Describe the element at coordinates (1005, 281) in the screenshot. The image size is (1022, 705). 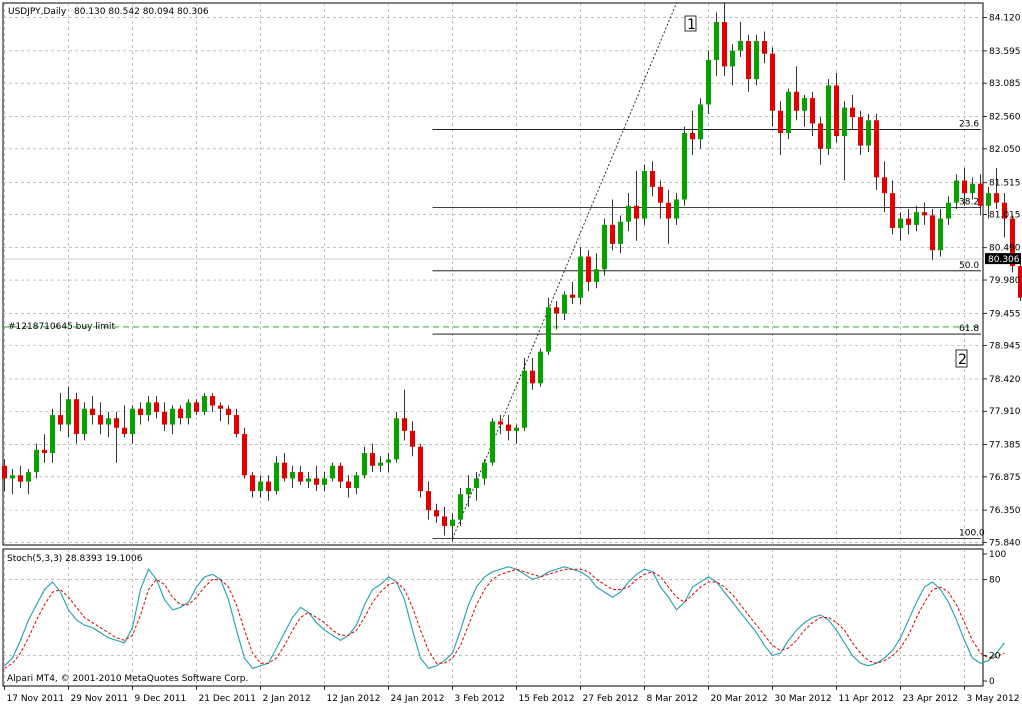
I see `price-tick-label: 79.980` at that location.